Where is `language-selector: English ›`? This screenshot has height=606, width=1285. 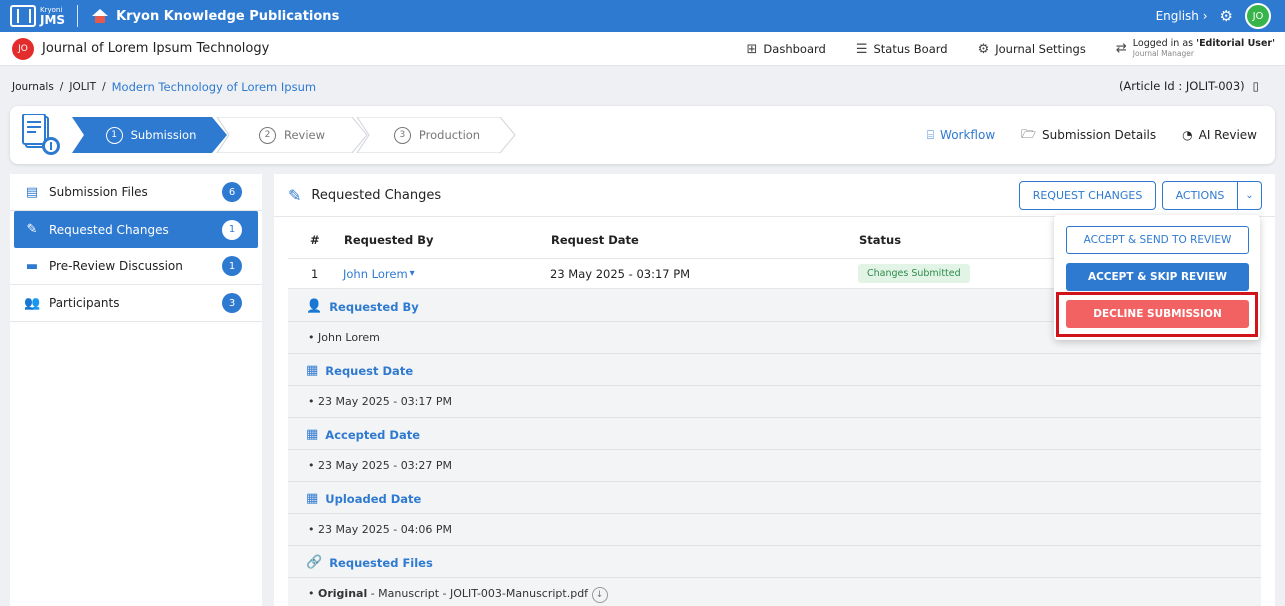
language-selector: English › is located at coordinates (1182, 16).